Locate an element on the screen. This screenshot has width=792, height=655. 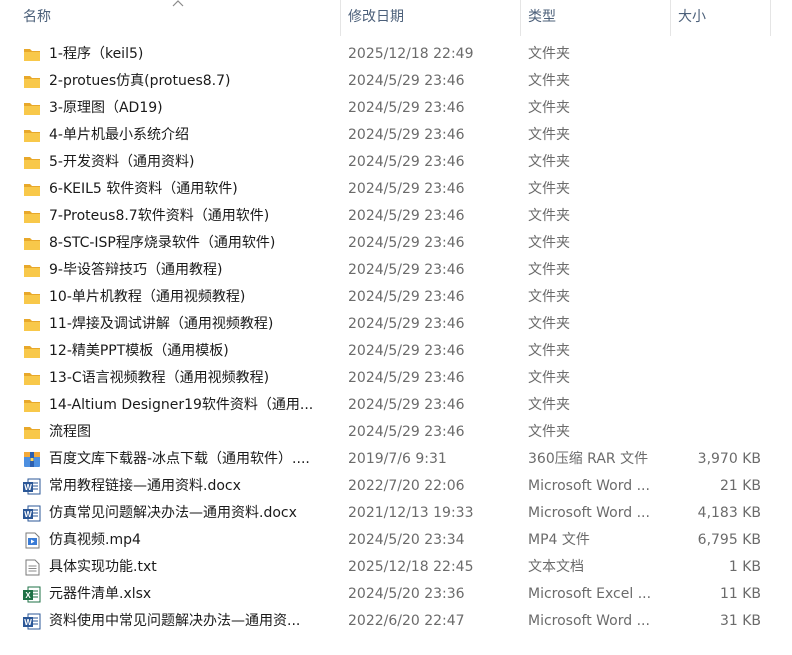
file-modified-date: 2019/7/6 9:31 is located at coordinates (397, 459).